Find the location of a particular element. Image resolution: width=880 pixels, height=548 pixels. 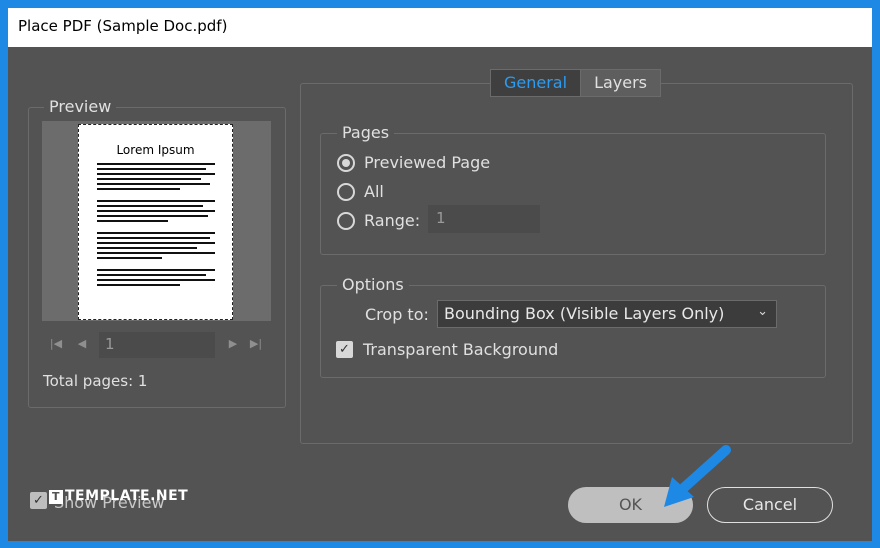

next-page-icon: ▶ is located at coordinates (233, 344).